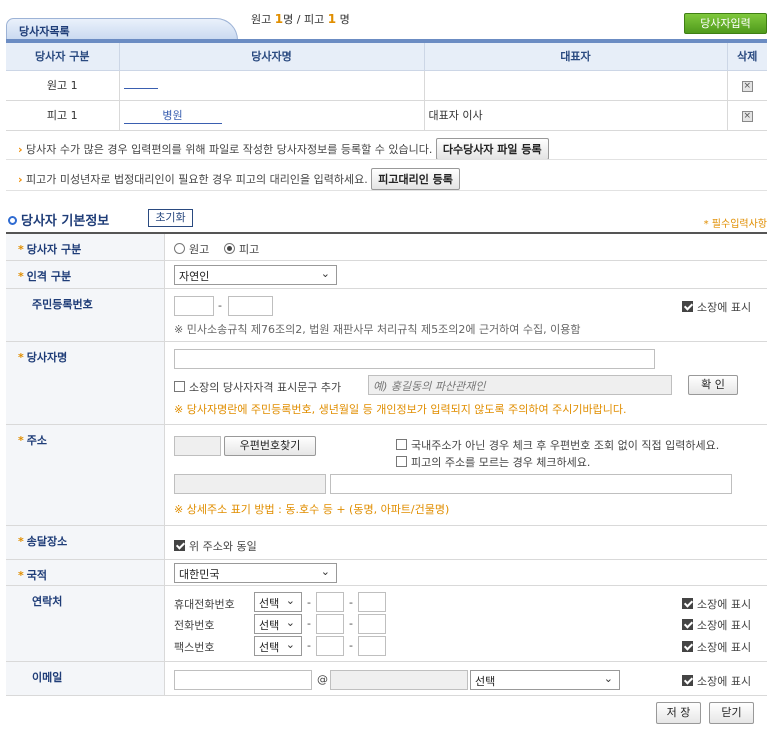  I want to click on address-detail-input, so click(531, 484).